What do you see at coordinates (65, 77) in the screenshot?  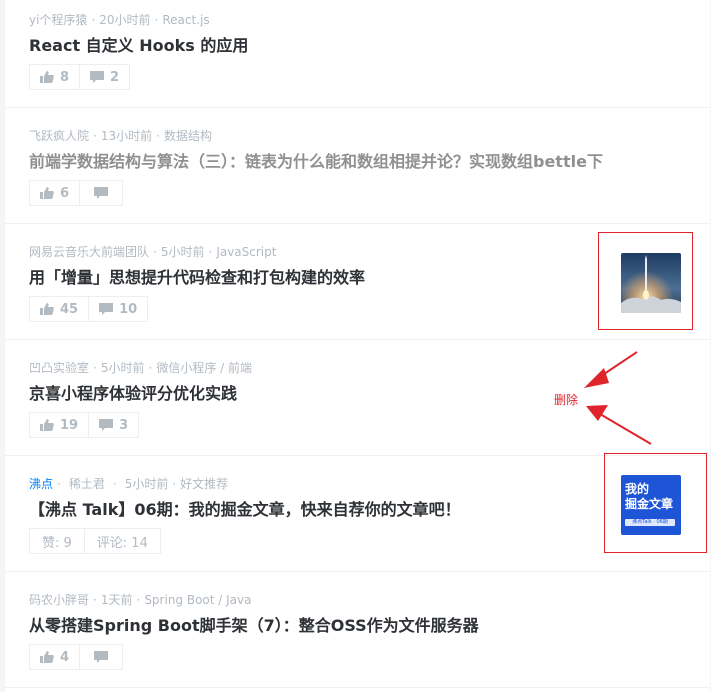 I see `like-count: 8` at bounding box center [65, 77].